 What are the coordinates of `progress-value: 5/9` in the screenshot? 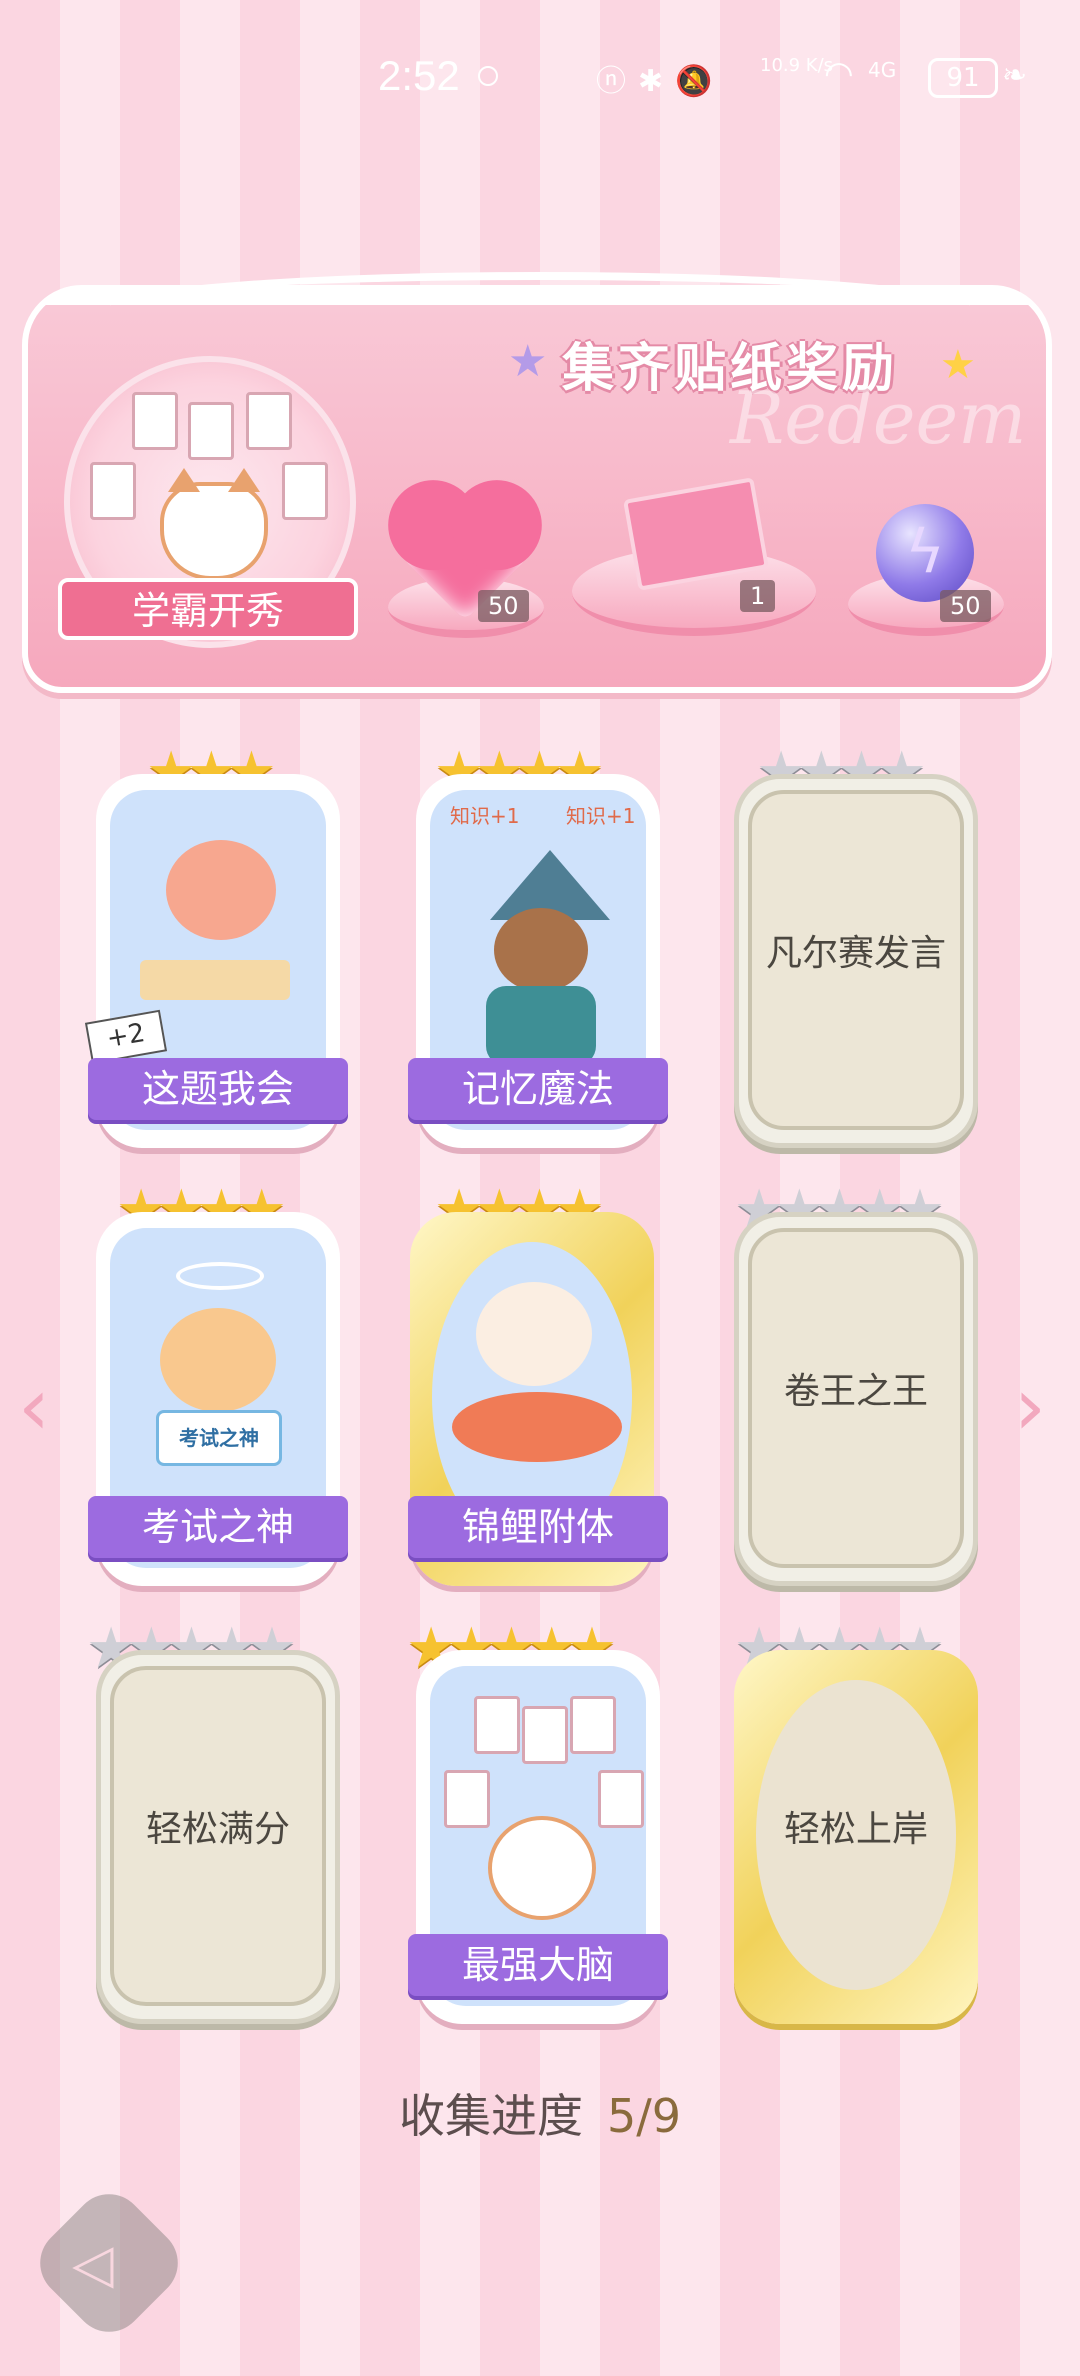 It's located at (644, 2116).